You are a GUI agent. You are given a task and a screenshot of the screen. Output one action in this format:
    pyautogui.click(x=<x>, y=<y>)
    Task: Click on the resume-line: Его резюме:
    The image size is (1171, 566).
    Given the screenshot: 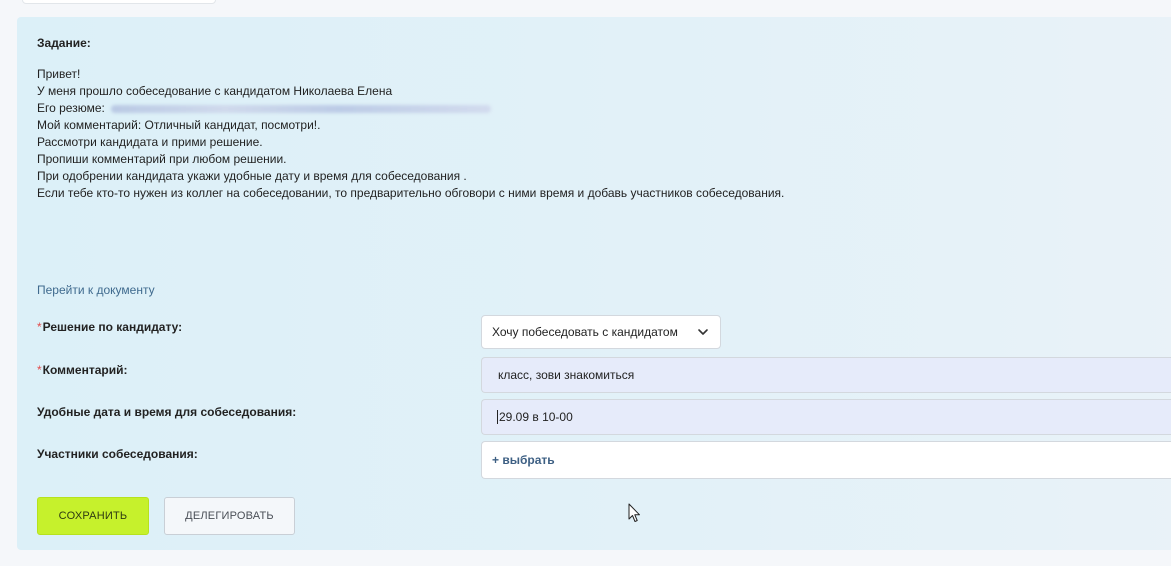 What is the action you would take?
    pyautogui.click(x=410, y=108)
    